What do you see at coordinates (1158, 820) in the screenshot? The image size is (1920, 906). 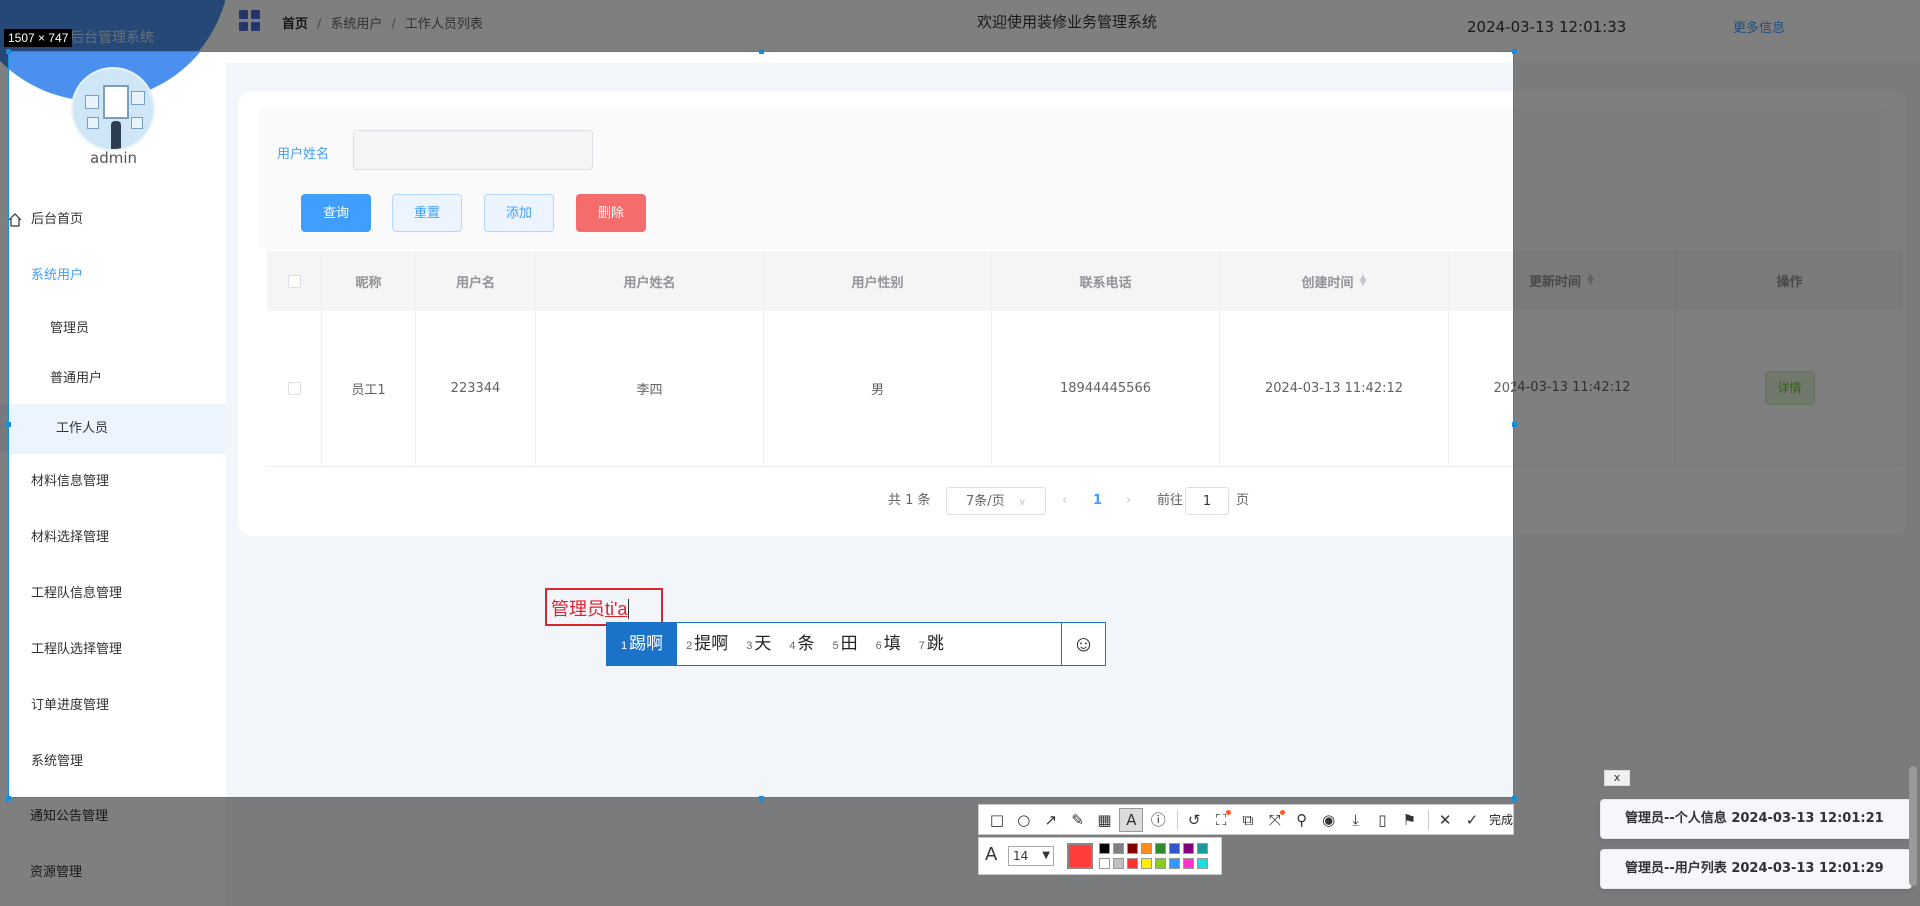 I see `serial-number-icon: ⓘ` at bounding box center [1158, 820].